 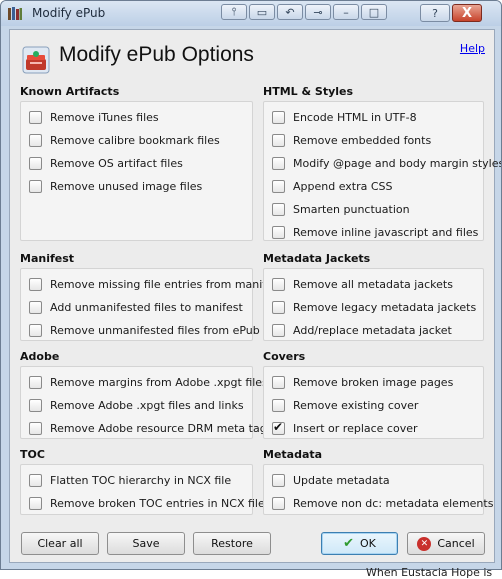 What do you see at coordinates (356, 405) in the screenshot?
I see `option-label: Remove existing cover` at bounding box center [356, 405].